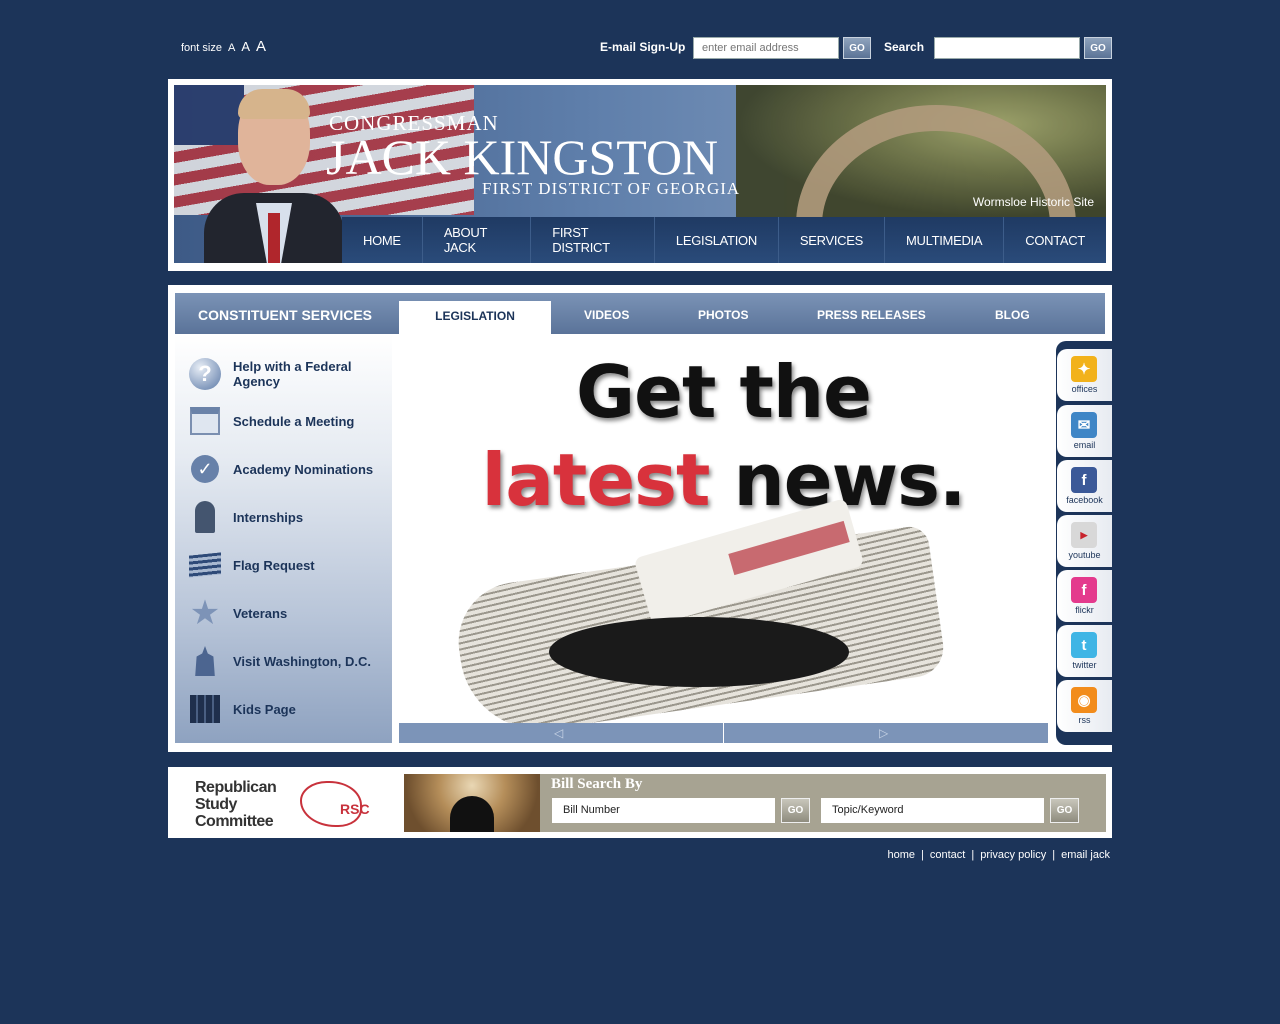 This screenshot has width=1280, height=1024. I want to click on previous-arrow-icon: ◁, so click(558, 733).